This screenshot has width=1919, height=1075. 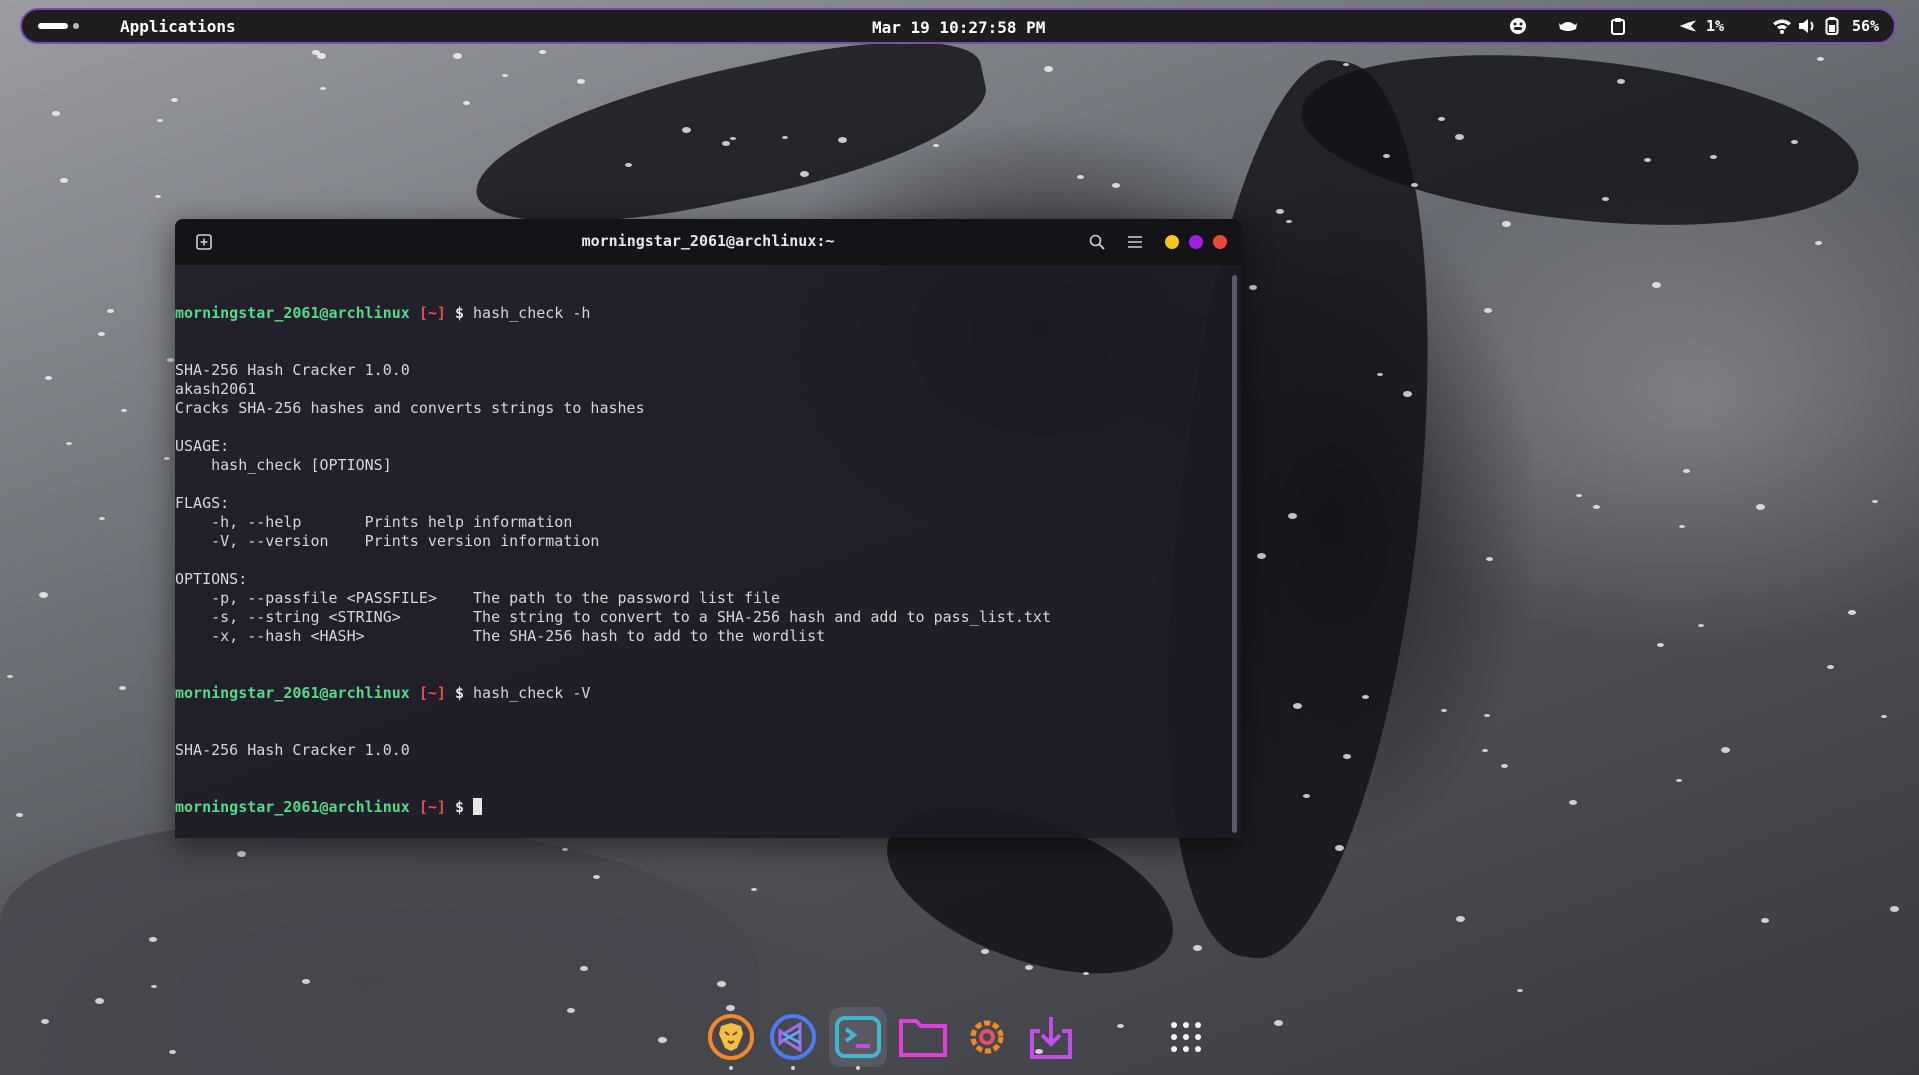 What do you see at coordinates (211, 579) in the screenshot?
I see `output-line: OPTIONS:` at bounding box center [211, 579].